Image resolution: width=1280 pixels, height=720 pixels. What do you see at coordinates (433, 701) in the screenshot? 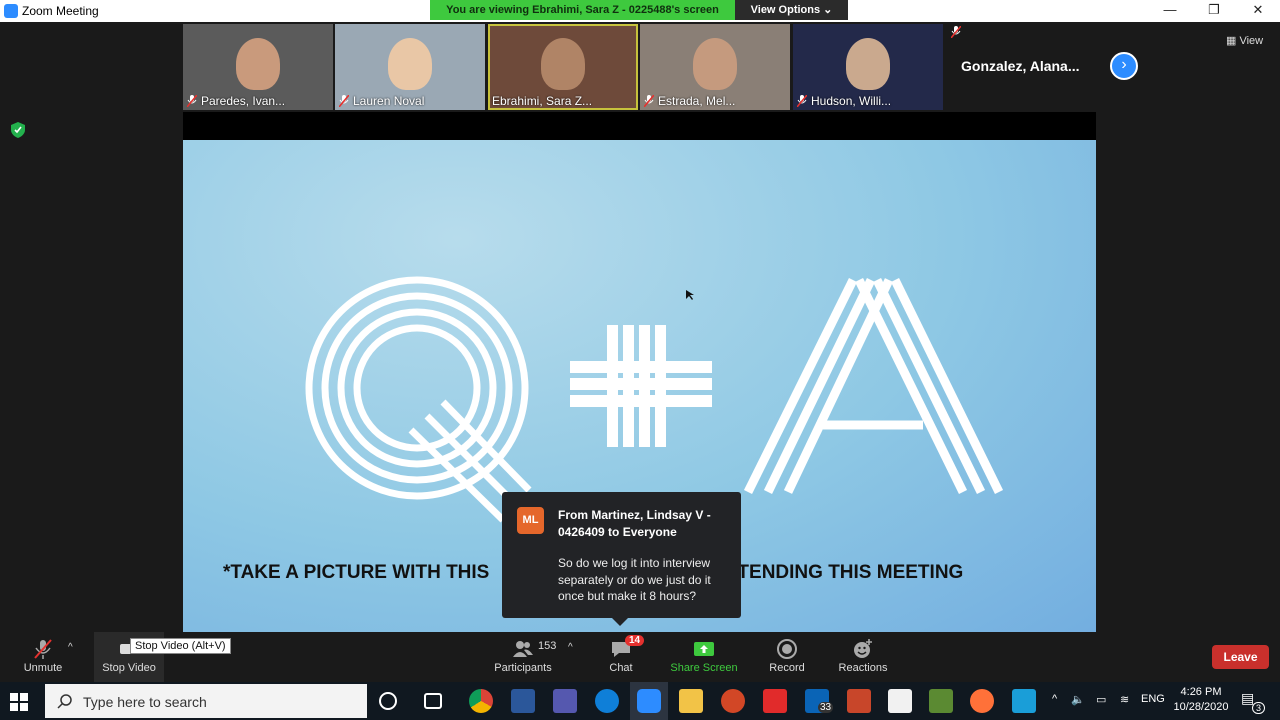
I see `task-view-icon` at bounding box center [433, 701].